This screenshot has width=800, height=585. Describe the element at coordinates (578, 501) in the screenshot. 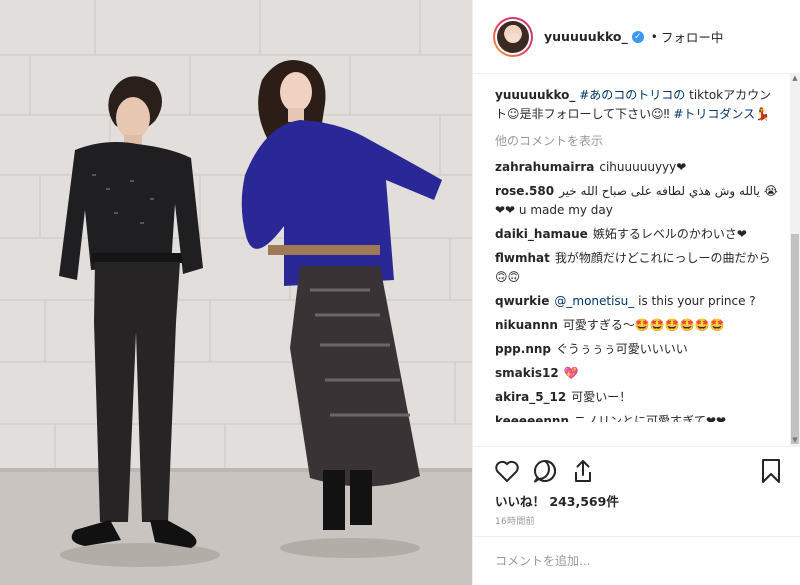

I see `likes-number: 243,569` at that location.